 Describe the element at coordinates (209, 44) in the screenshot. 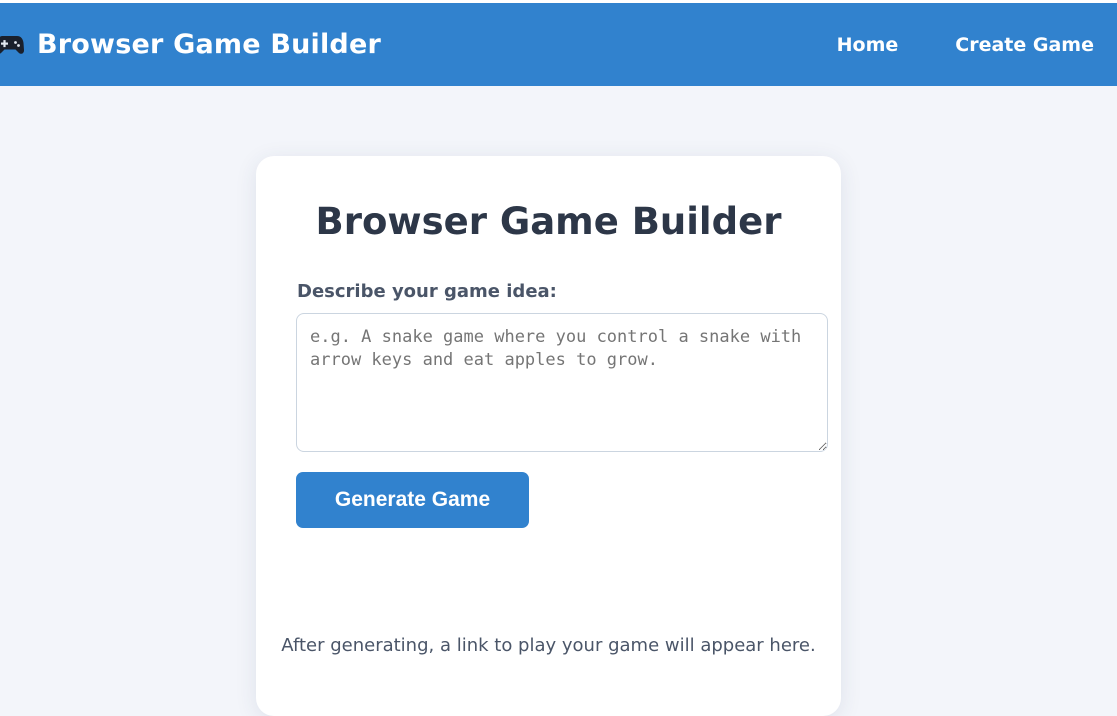

I see `brand-title: Browser Game Builder` at that location.